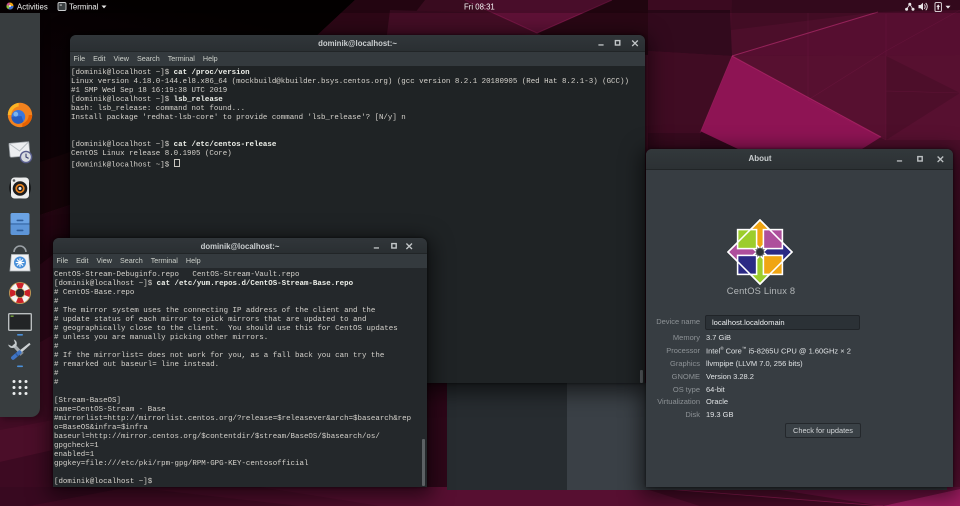 This screenshot has height=506, width=960. I want to click on svg-text: Fri 08:31, so click(479, 6).